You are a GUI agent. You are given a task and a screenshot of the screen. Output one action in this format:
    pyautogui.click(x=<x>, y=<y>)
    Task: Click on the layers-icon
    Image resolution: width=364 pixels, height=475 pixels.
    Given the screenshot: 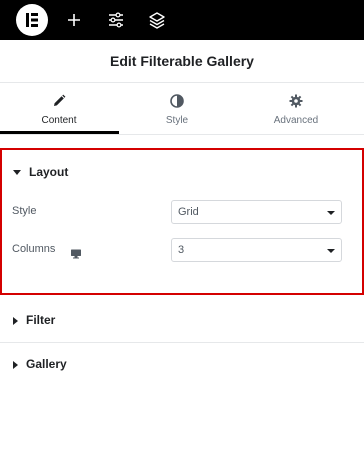 What is the action you would take?
    pyautogui.click(x=157, y=20)
    